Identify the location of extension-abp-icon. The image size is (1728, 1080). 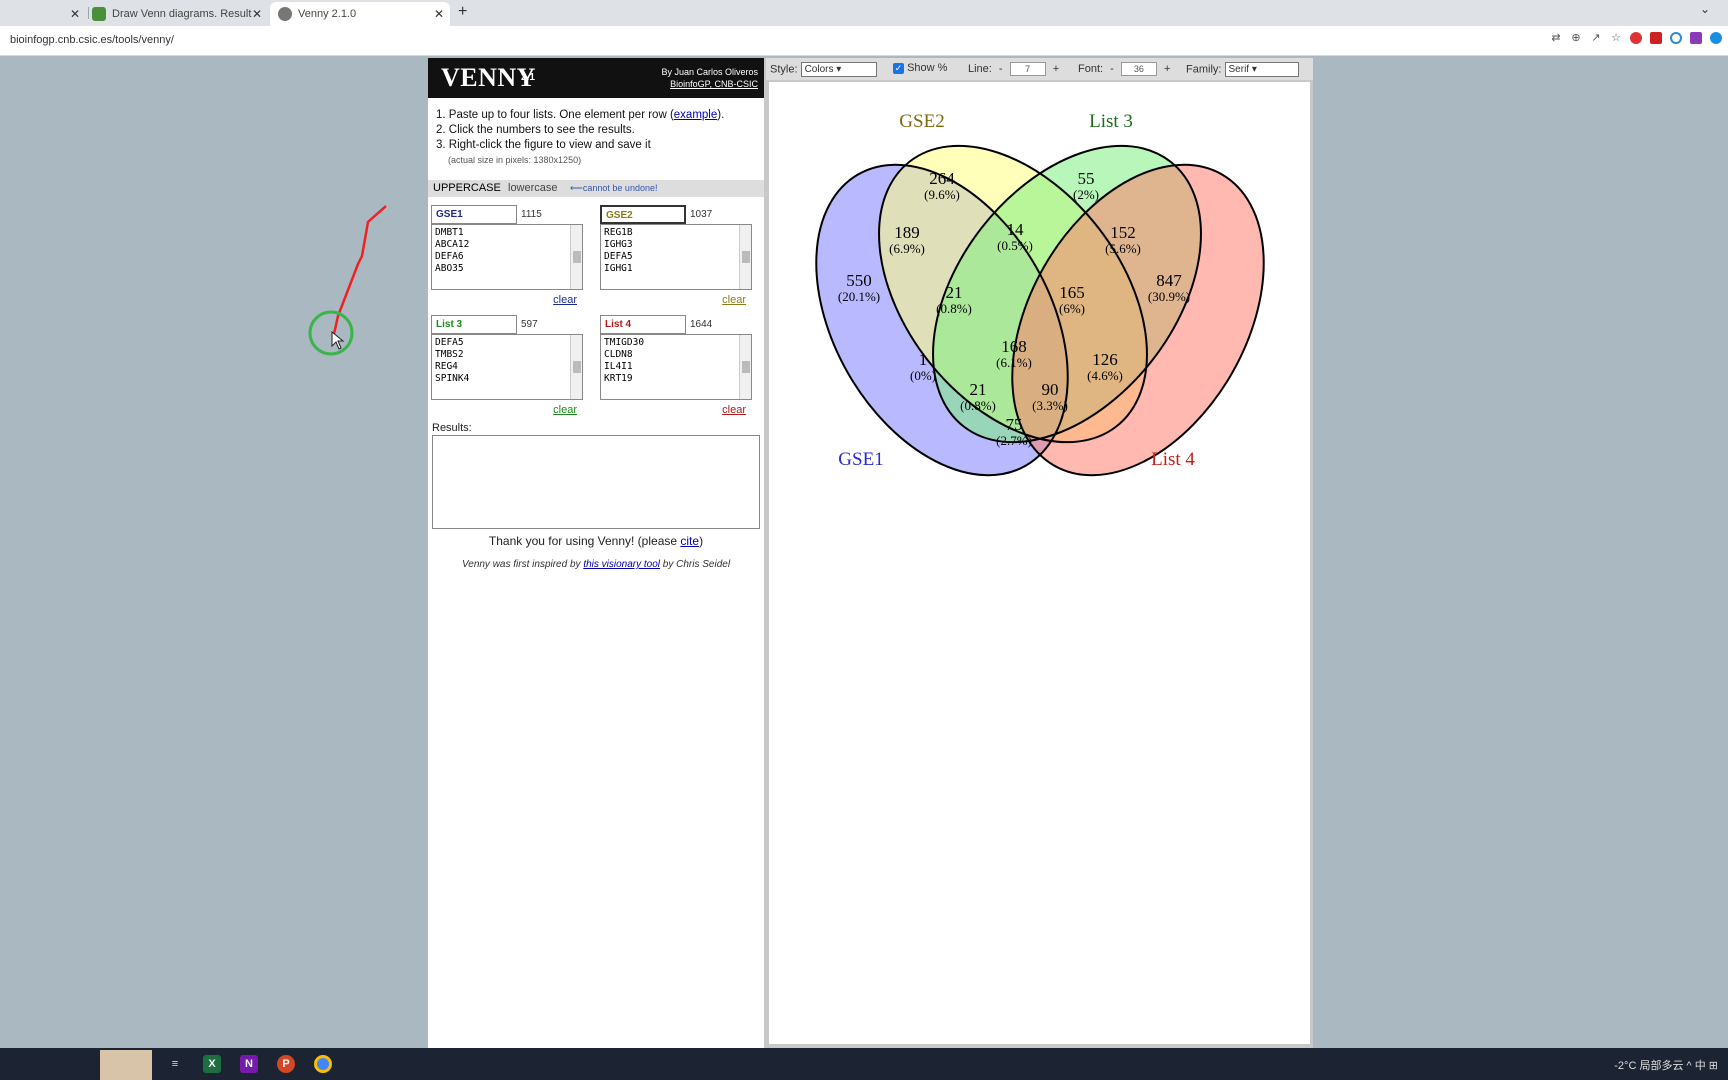
(1636, 38).